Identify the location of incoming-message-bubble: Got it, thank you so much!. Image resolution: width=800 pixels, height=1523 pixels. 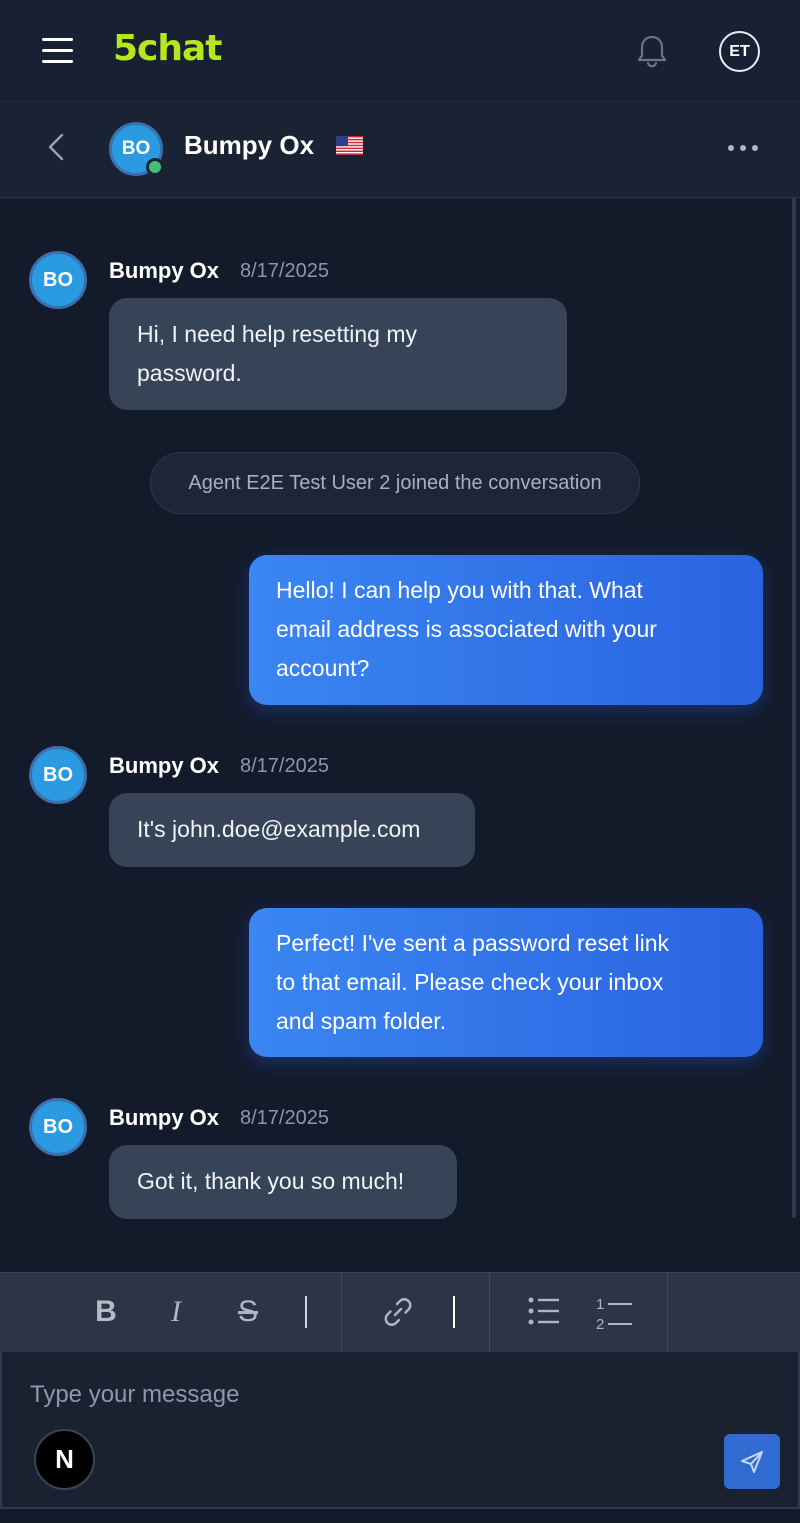
(283, 1182).